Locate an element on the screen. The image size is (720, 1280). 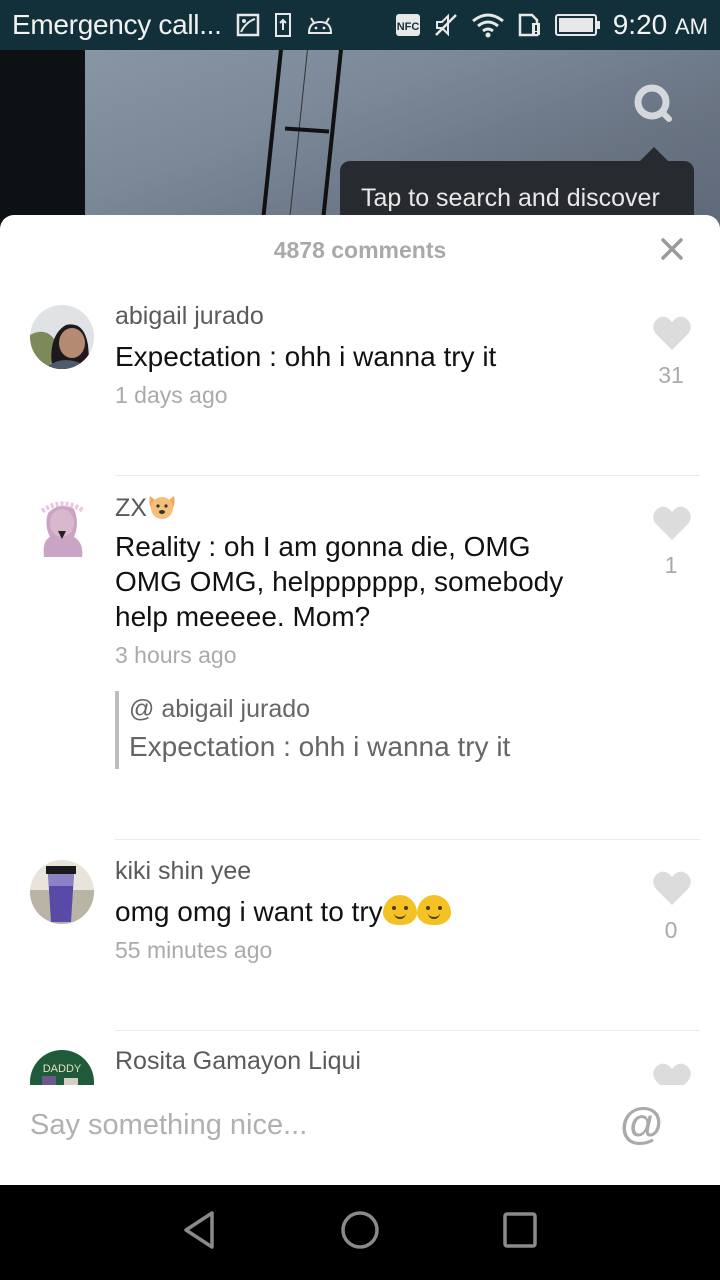
comment-text: omg omg i want to try is located at coordinates (340, 911).